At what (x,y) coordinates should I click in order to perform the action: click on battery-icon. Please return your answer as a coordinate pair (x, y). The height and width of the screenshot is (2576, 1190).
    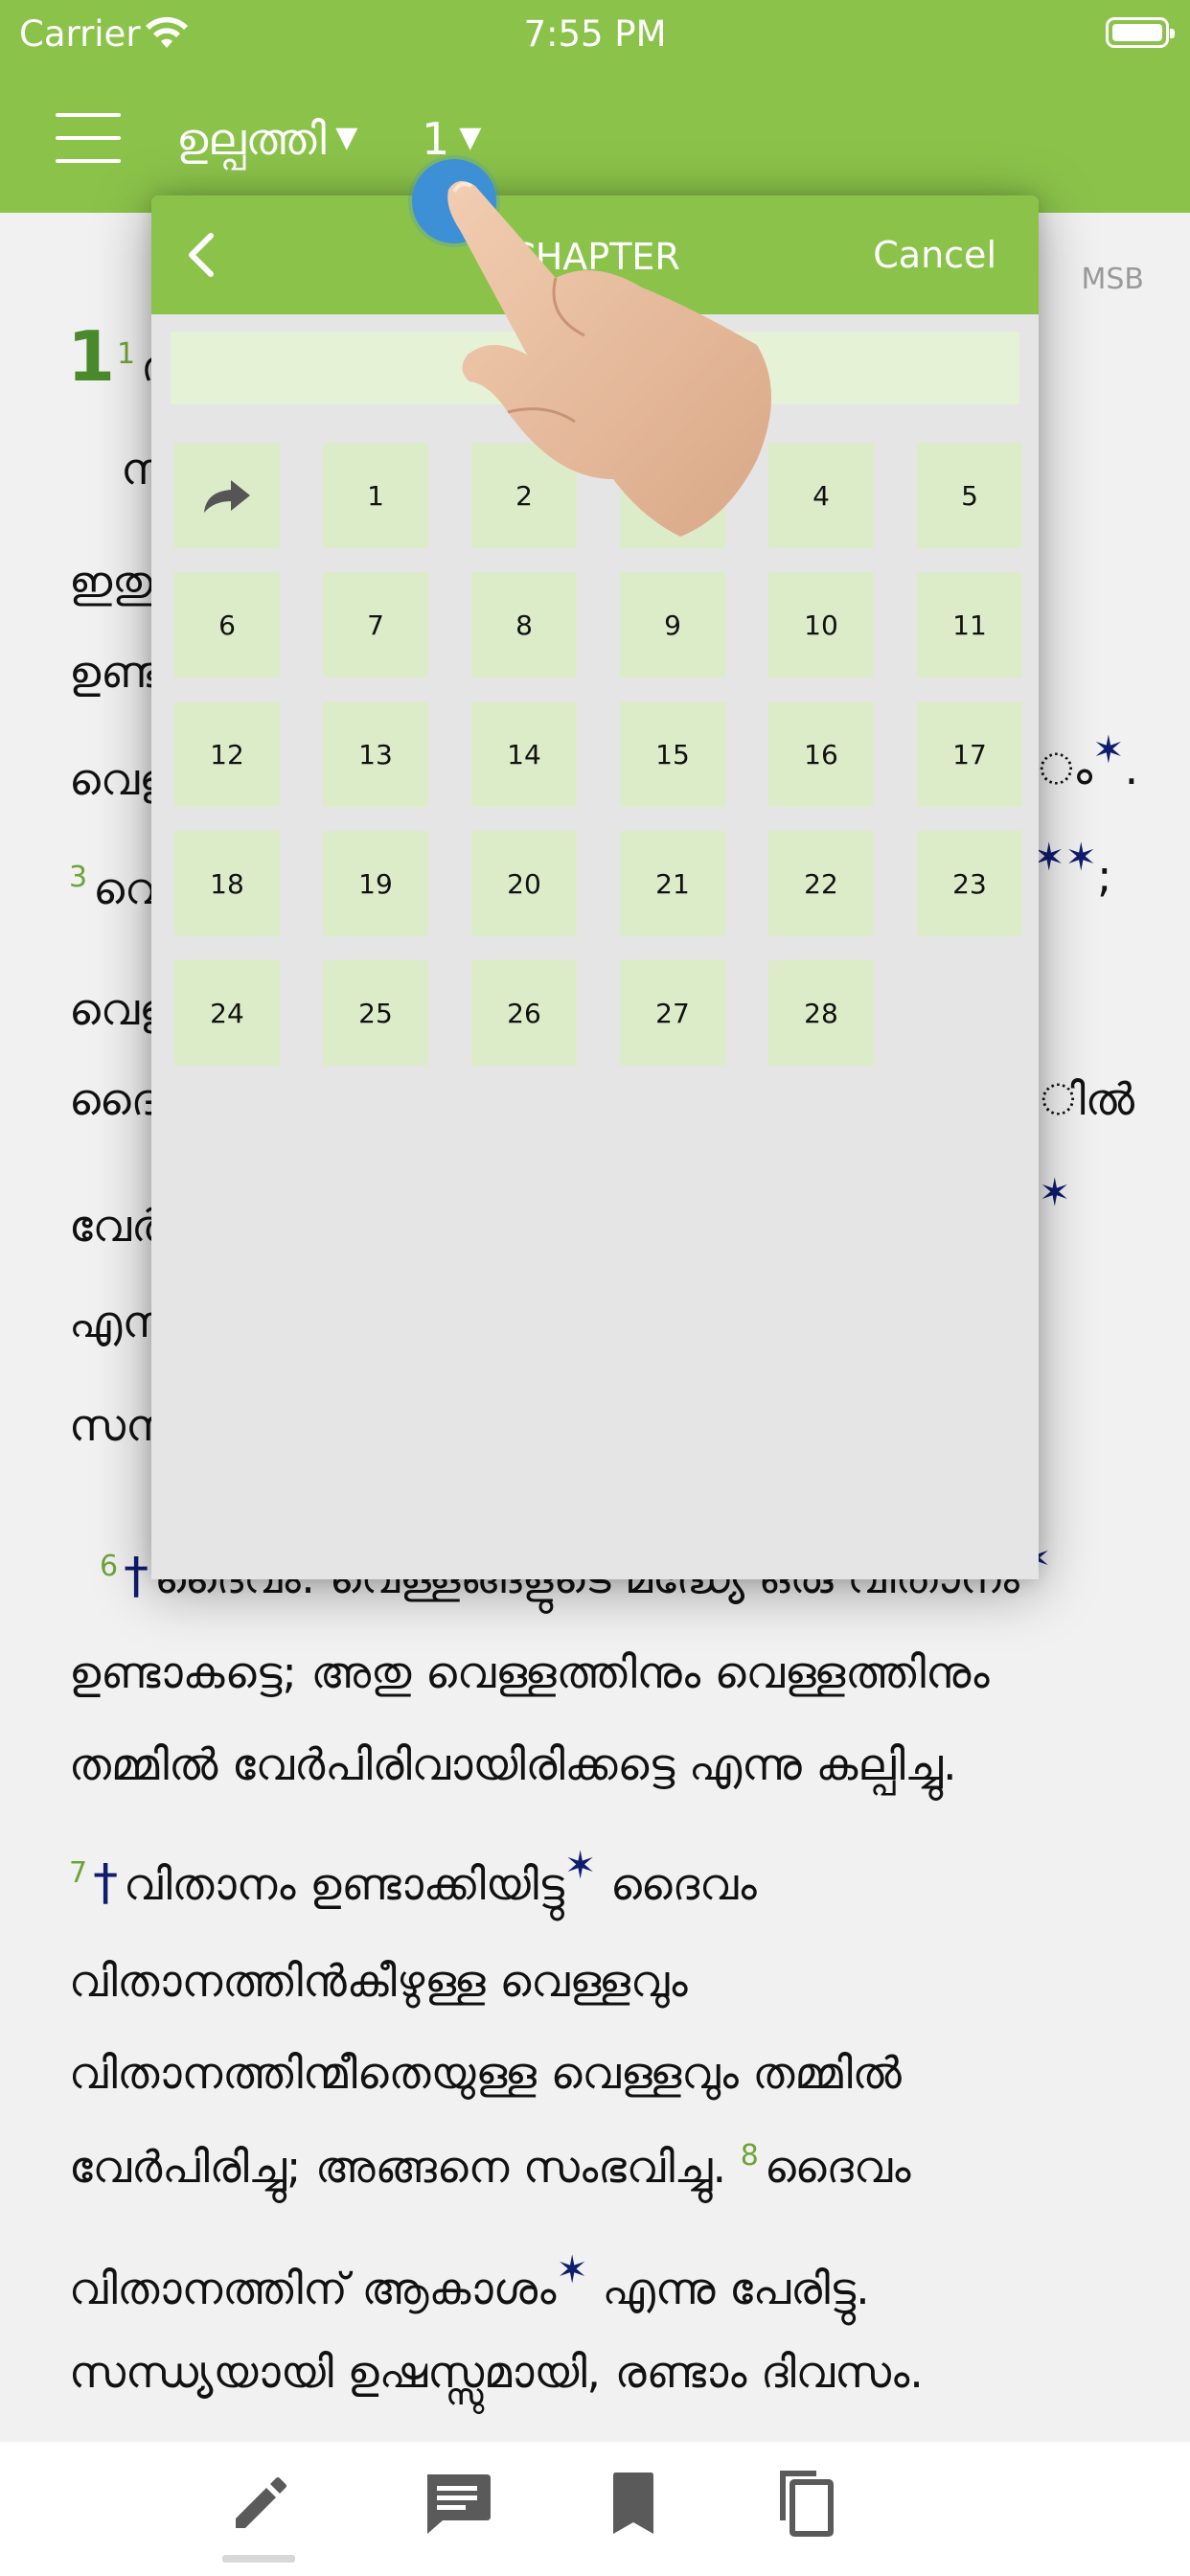
    Looking at the image, I should click on (1140, 32).